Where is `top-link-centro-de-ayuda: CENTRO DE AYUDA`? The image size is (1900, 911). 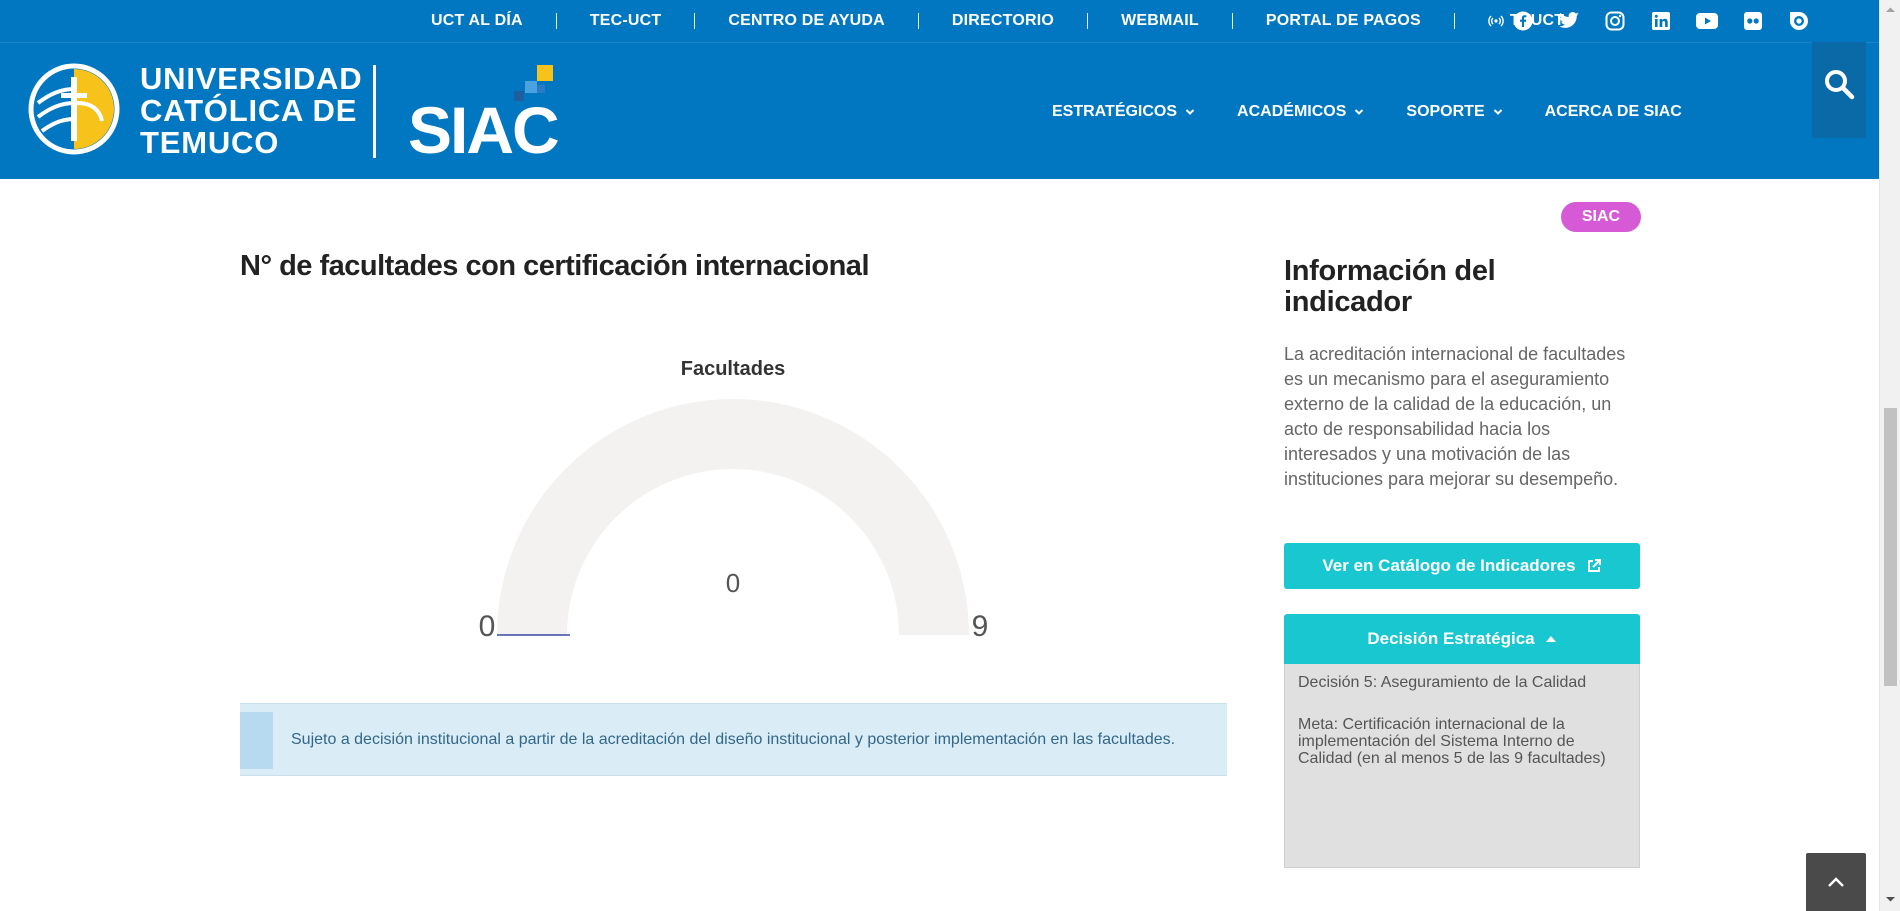 top-link-centro-de-ayuda: CENTRO DE AYUDA is located at coordinates (806, 21).